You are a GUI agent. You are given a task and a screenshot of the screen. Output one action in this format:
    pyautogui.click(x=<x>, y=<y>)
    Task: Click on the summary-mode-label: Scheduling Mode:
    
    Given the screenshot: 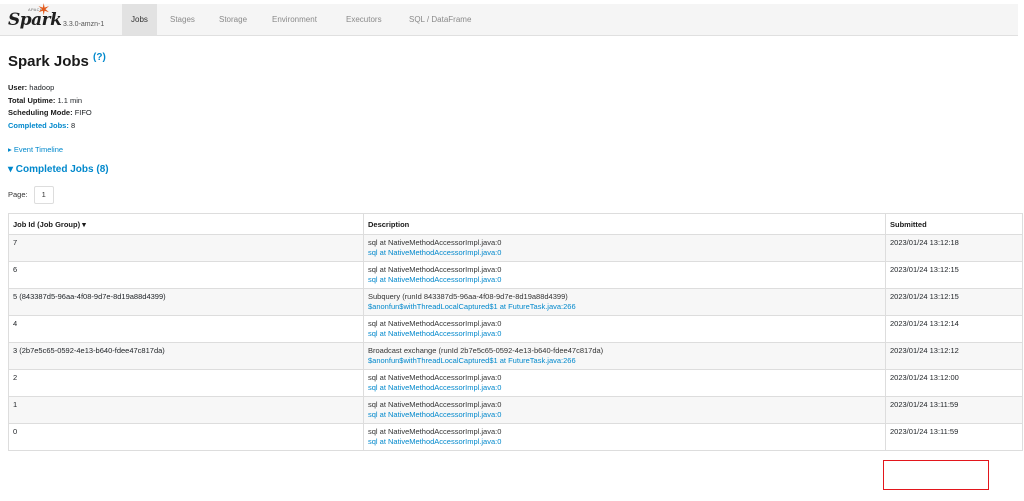 What is the action you would take?
    pyautogui.click(x=40, y=112)
    